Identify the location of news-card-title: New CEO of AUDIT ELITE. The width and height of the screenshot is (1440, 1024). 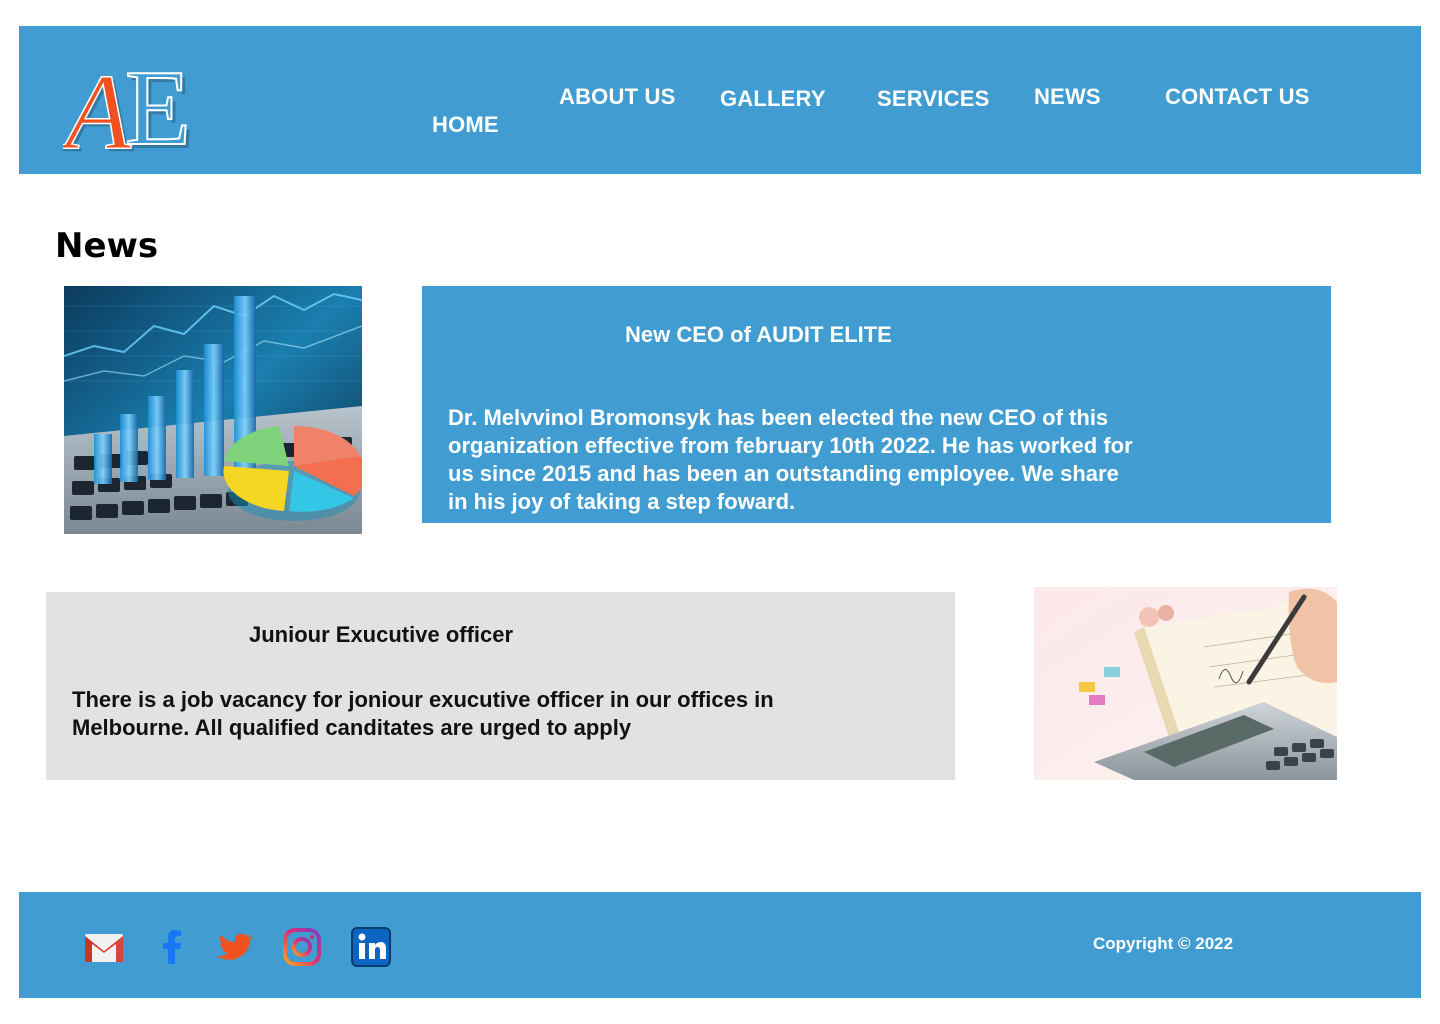
(758, 334).